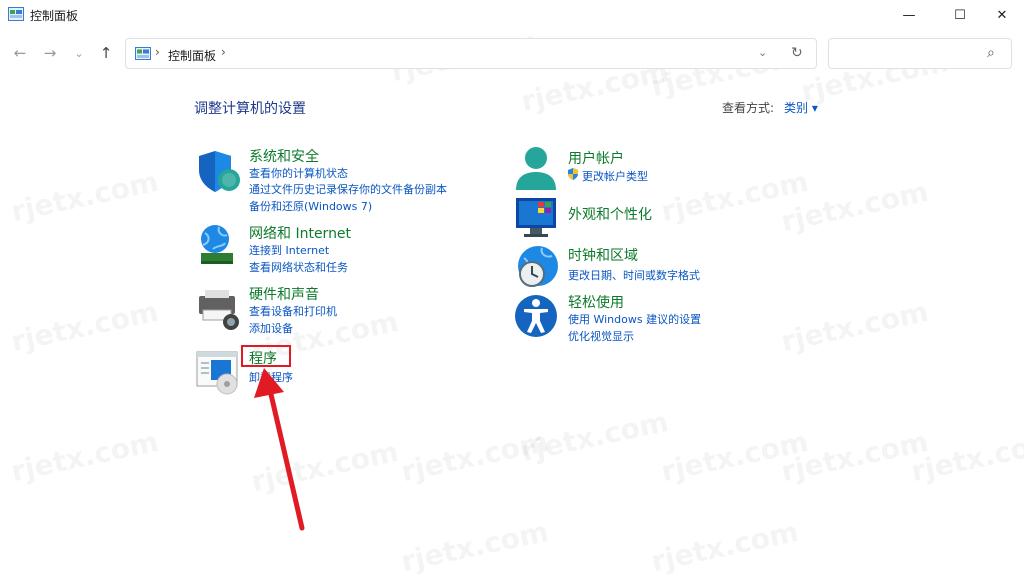  Describe the element at coordinates (348, 189) in the screenshot. I see `link-file-history: 通过文件历史记录保存你的文件备份副本` at that location.